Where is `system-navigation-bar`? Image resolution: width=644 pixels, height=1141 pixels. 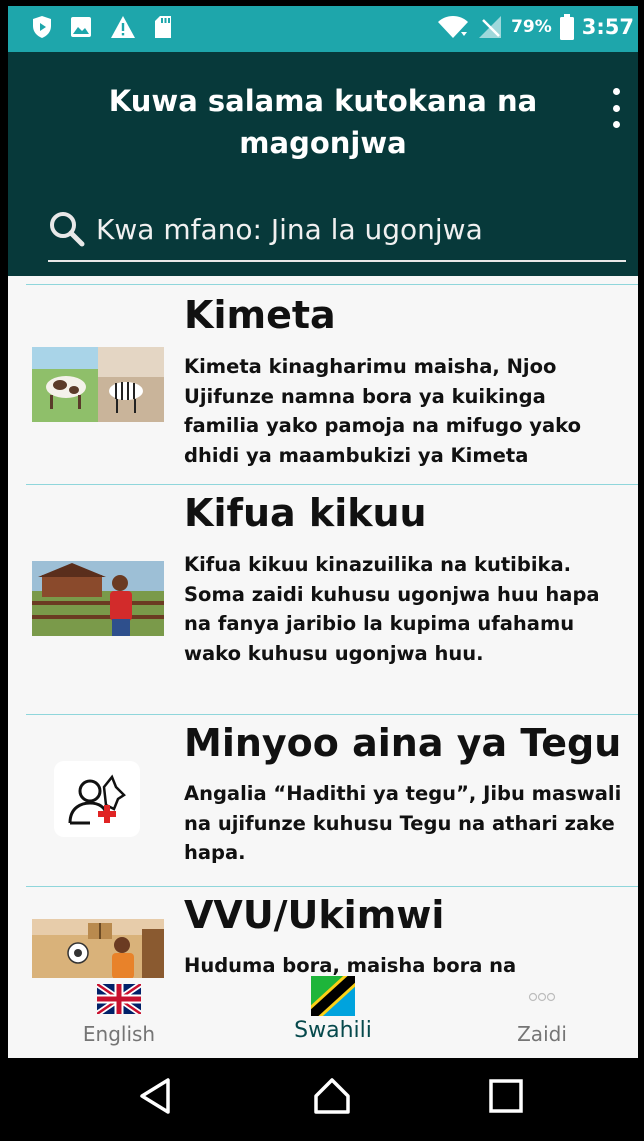 system-navigation-bar is located at coordinates (323, 1097).